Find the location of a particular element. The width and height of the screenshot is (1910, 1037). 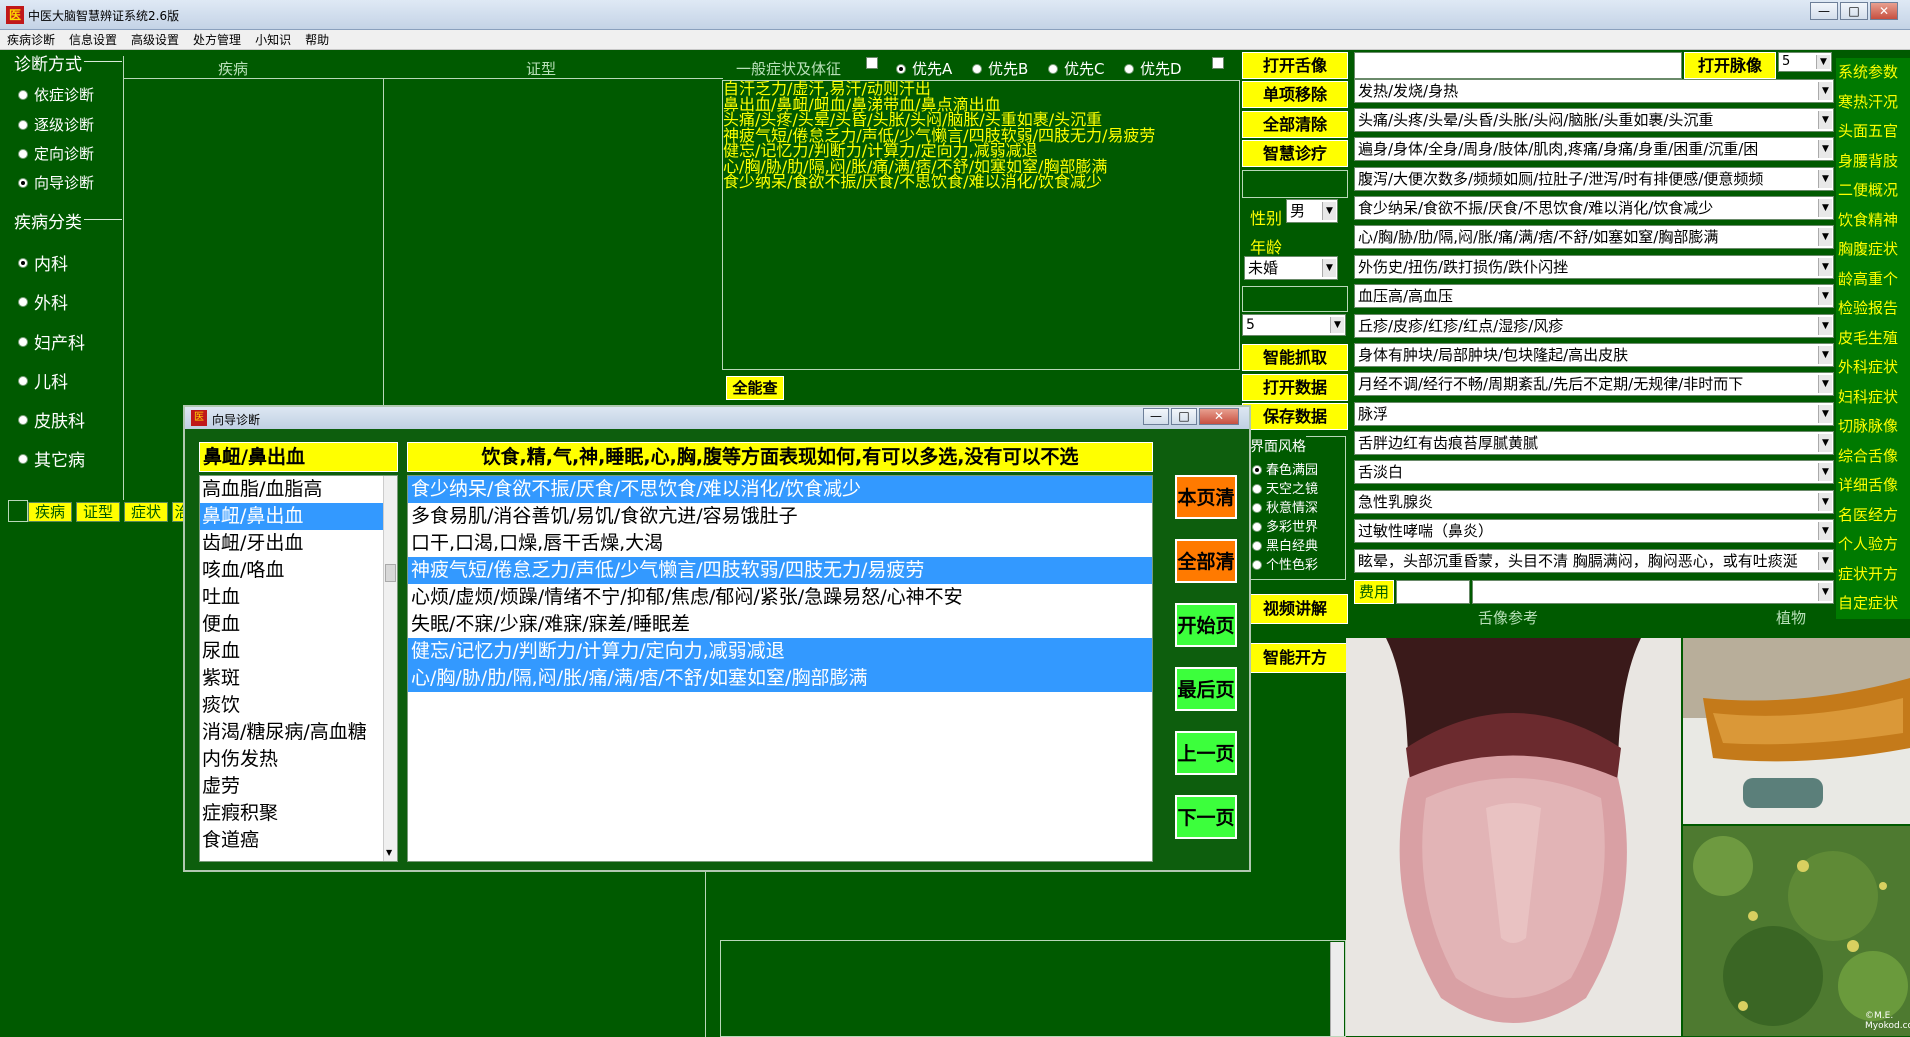

close-button: ✕ is located at coordinates (1884, 11).